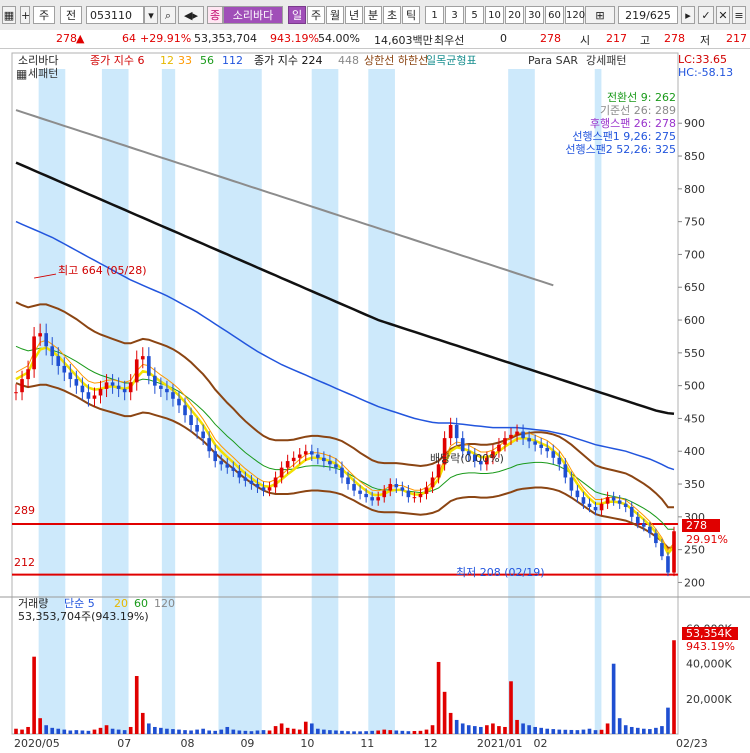 The height and width of the screenshot is (753, 750). Describe the element at coordinates (411, 15) in the screenshot. I see `period-tab-6: 틱` at that location.